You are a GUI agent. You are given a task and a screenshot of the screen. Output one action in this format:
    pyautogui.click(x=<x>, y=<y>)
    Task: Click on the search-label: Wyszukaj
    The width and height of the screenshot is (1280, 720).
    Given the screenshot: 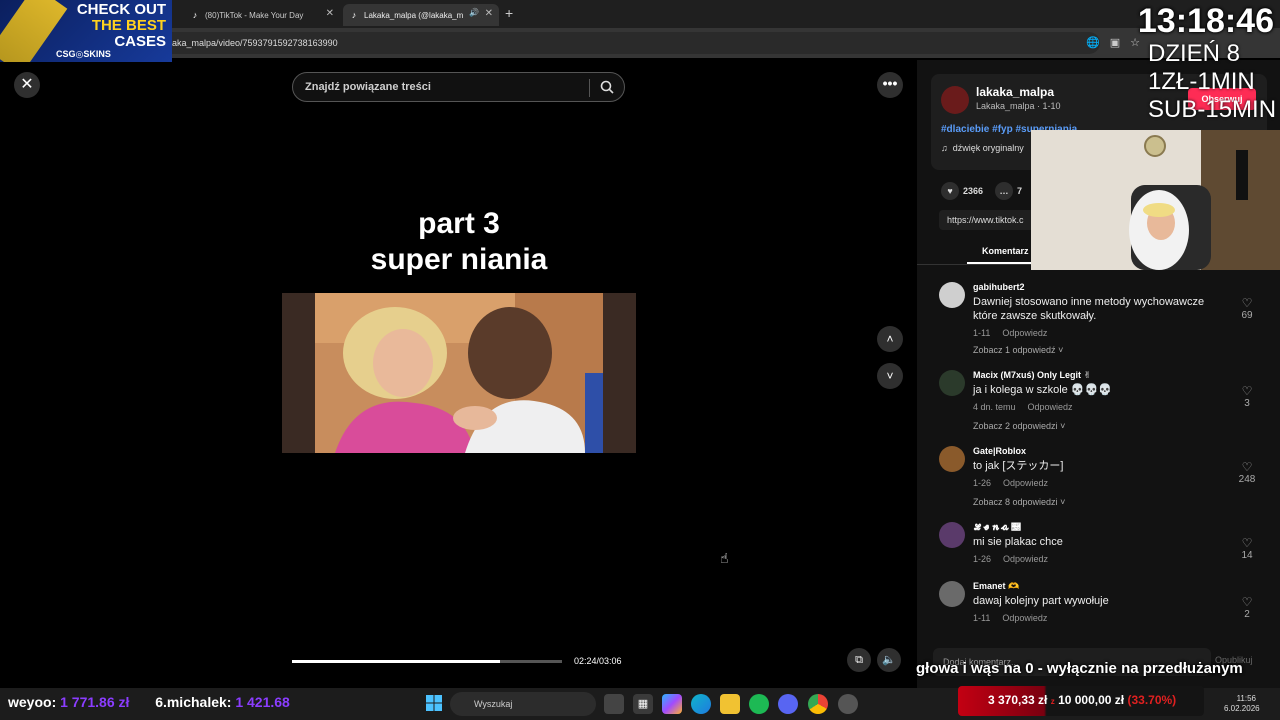 What is the action you would take?
    pyautogui.click(x=493, y=704)
    